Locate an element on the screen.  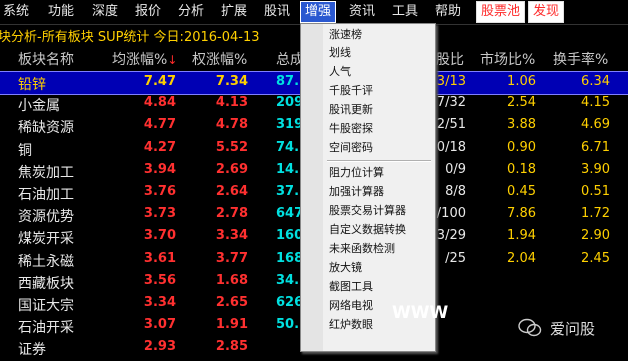
header-weighted-change: 权涨幅% is located at coordinates (219, 59).